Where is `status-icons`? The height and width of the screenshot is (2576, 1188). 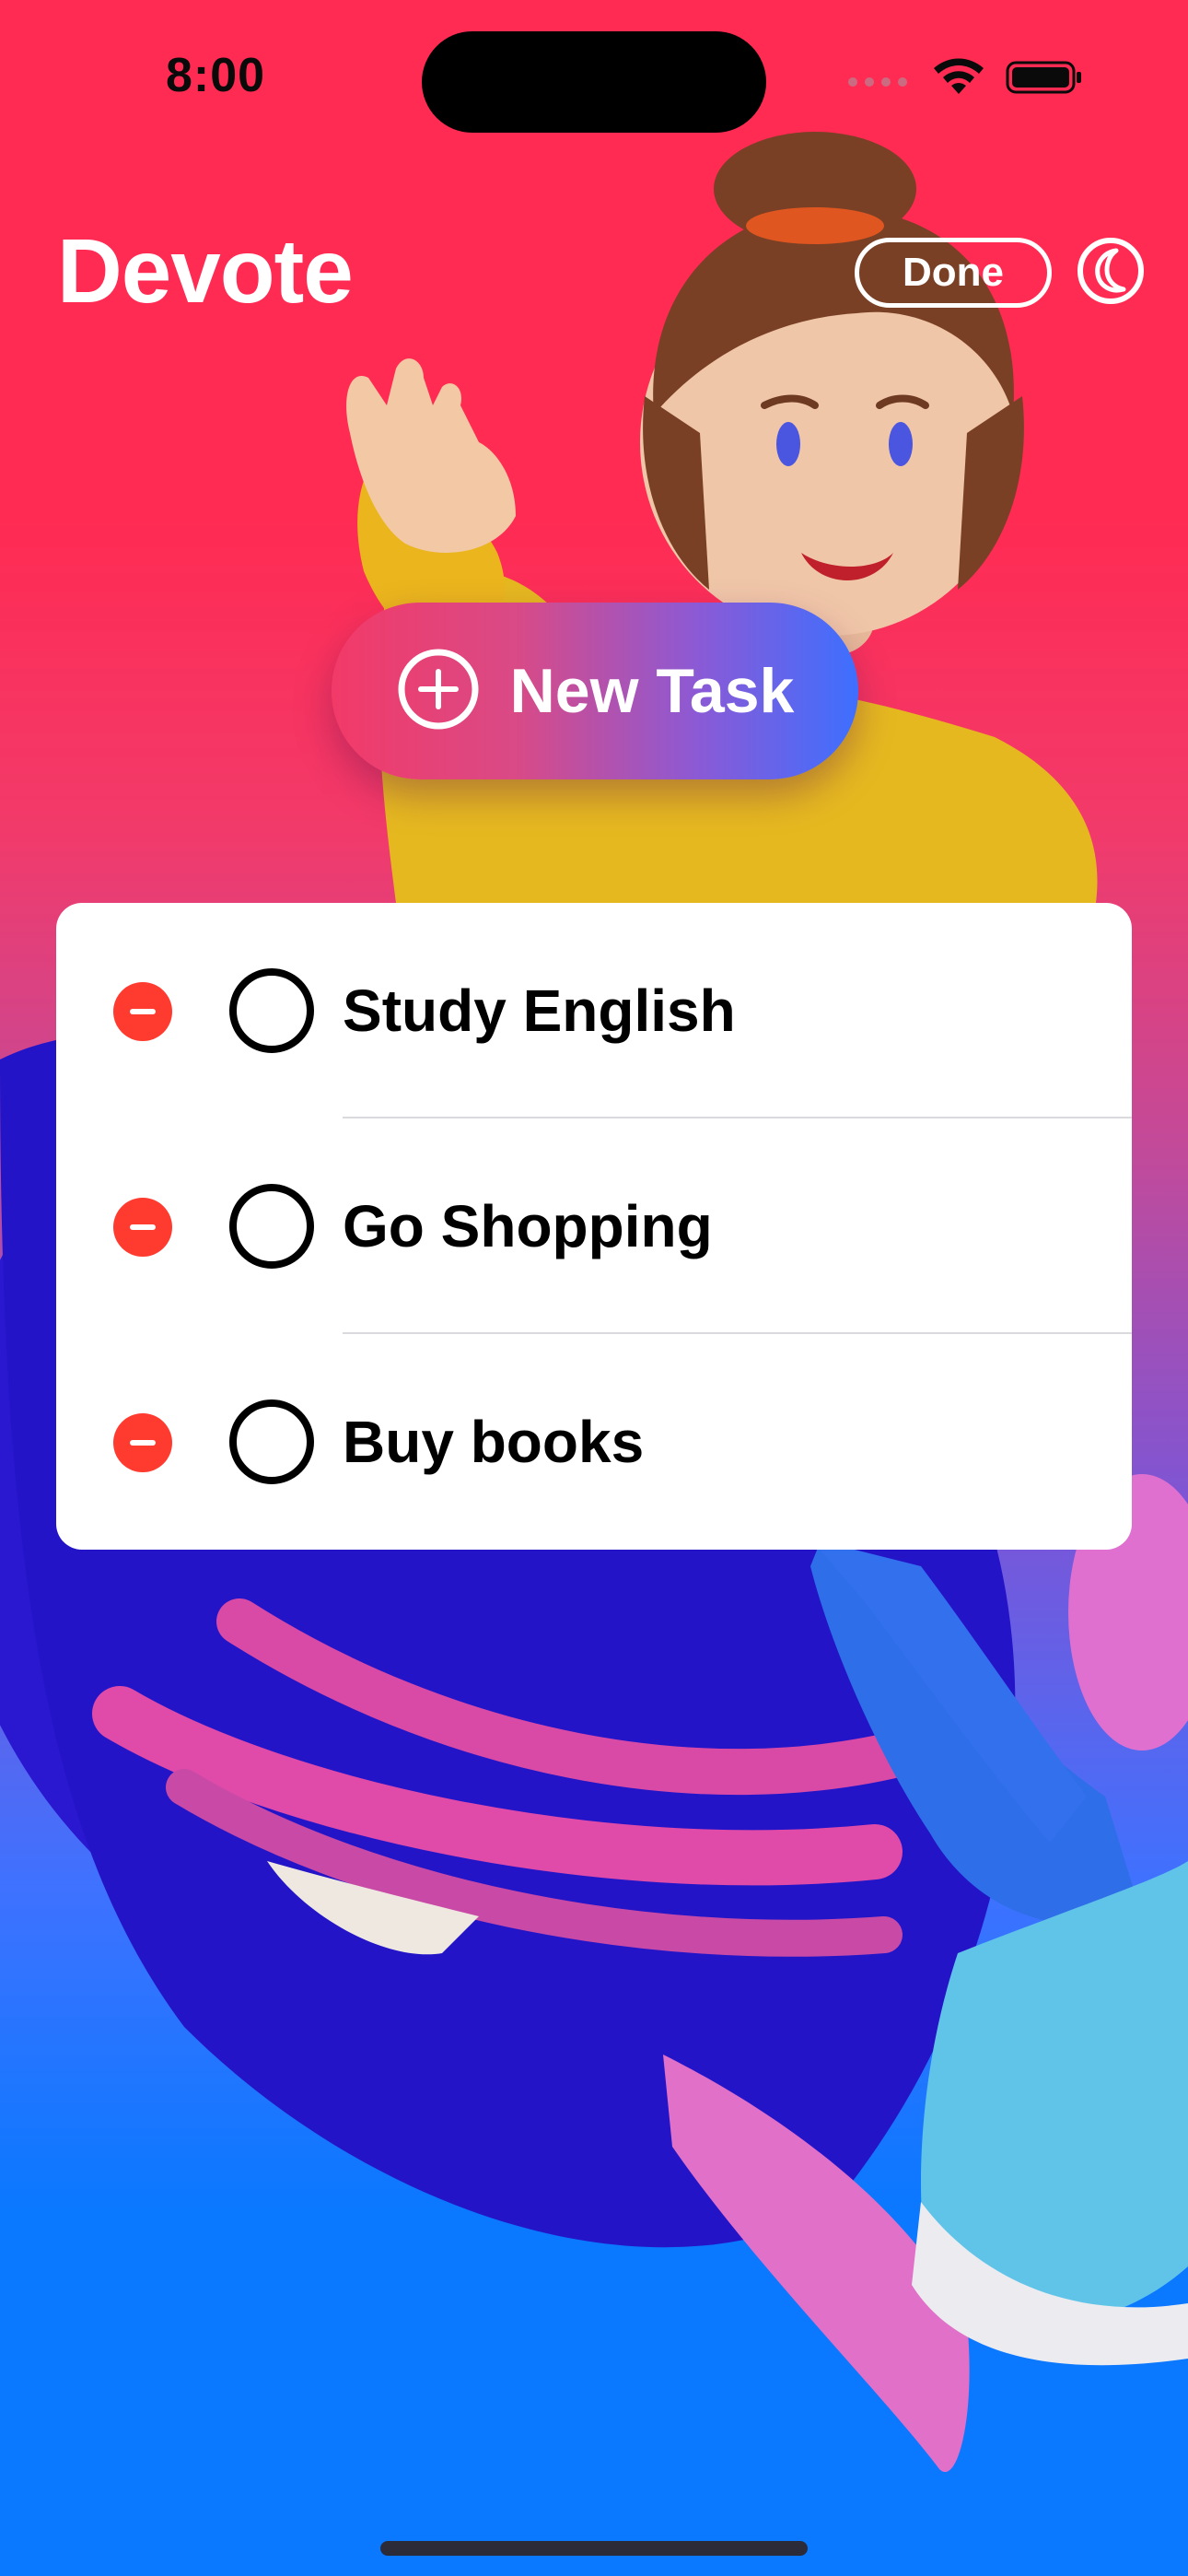
status-icons is located at coordinates (964, 79).